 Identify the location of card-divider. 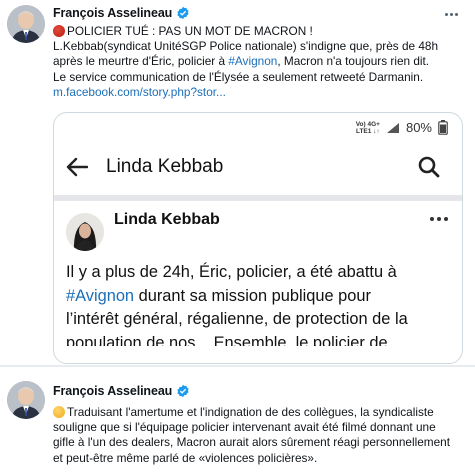
(258, 198).